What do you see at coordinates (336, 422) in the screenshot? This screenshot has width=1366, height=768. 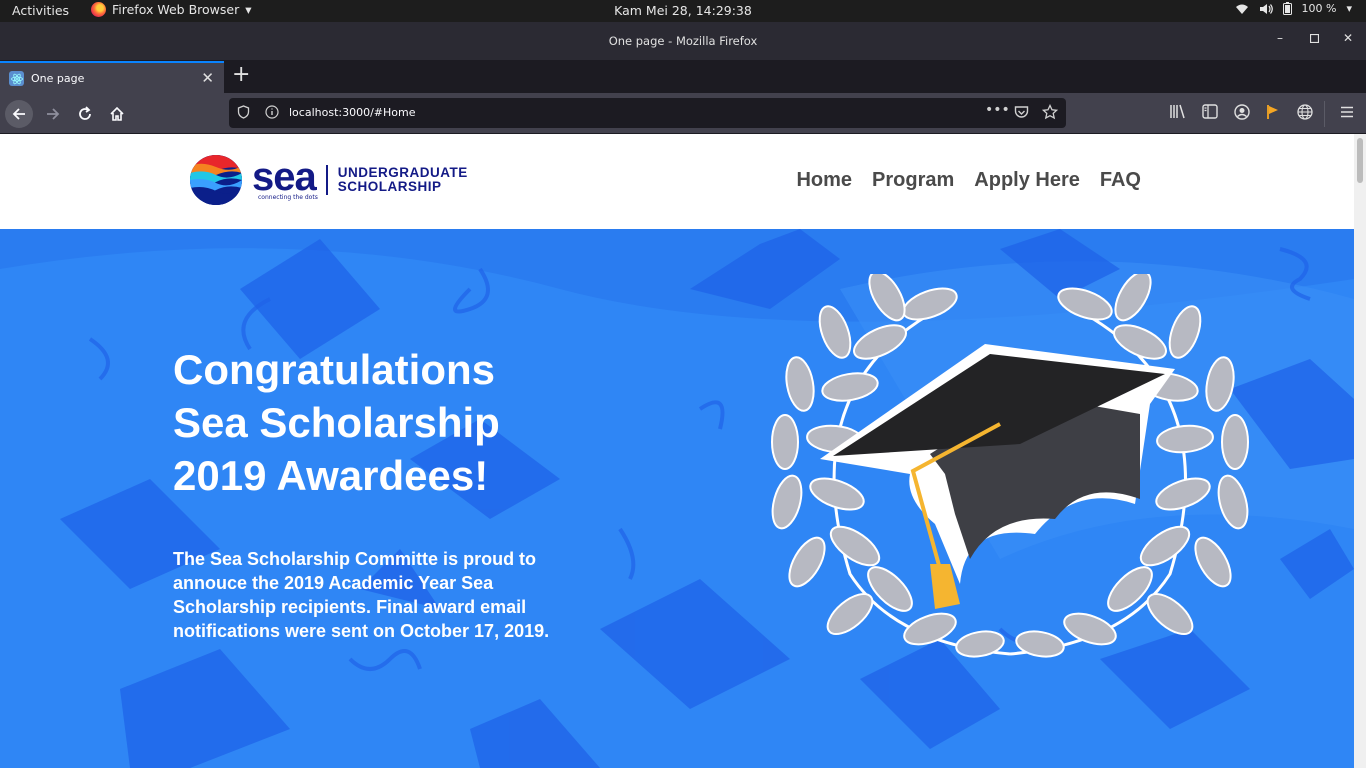 I see `hero-heading-line2: Sea Scholarship` at bounding box center [336, 422].